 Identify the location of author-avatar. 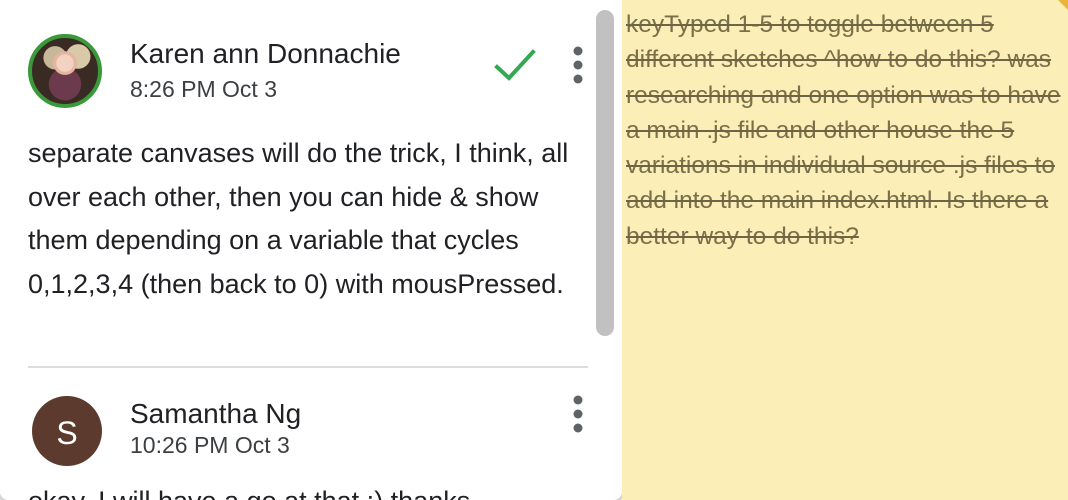
(65, 71).